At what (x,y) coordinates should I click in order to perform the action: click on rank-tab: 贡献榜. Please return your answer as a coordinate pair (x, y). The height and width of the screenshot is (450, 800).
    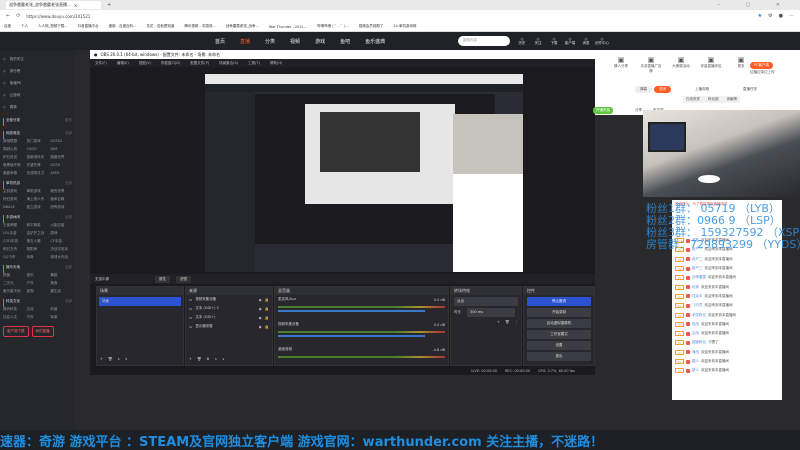
    Looking at the image, I should click on (732, 99).